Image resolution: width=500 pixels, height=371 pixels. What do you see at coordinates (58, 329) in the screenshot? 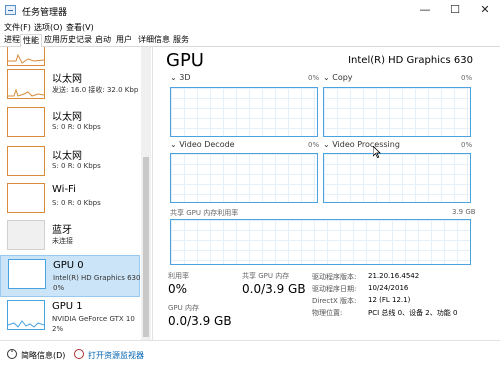
I see `sidebar-item-usage: 2%` at bounding box center [58, 329].